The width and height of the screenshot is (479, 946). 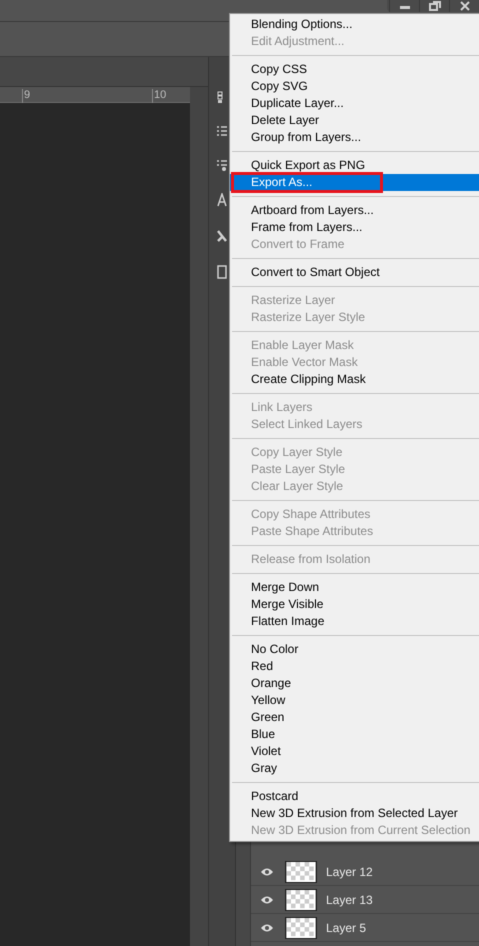 What do you see at coordinates (222, 272) in the screenshot?
I see `document-icon` at bounding box center [222, 272].